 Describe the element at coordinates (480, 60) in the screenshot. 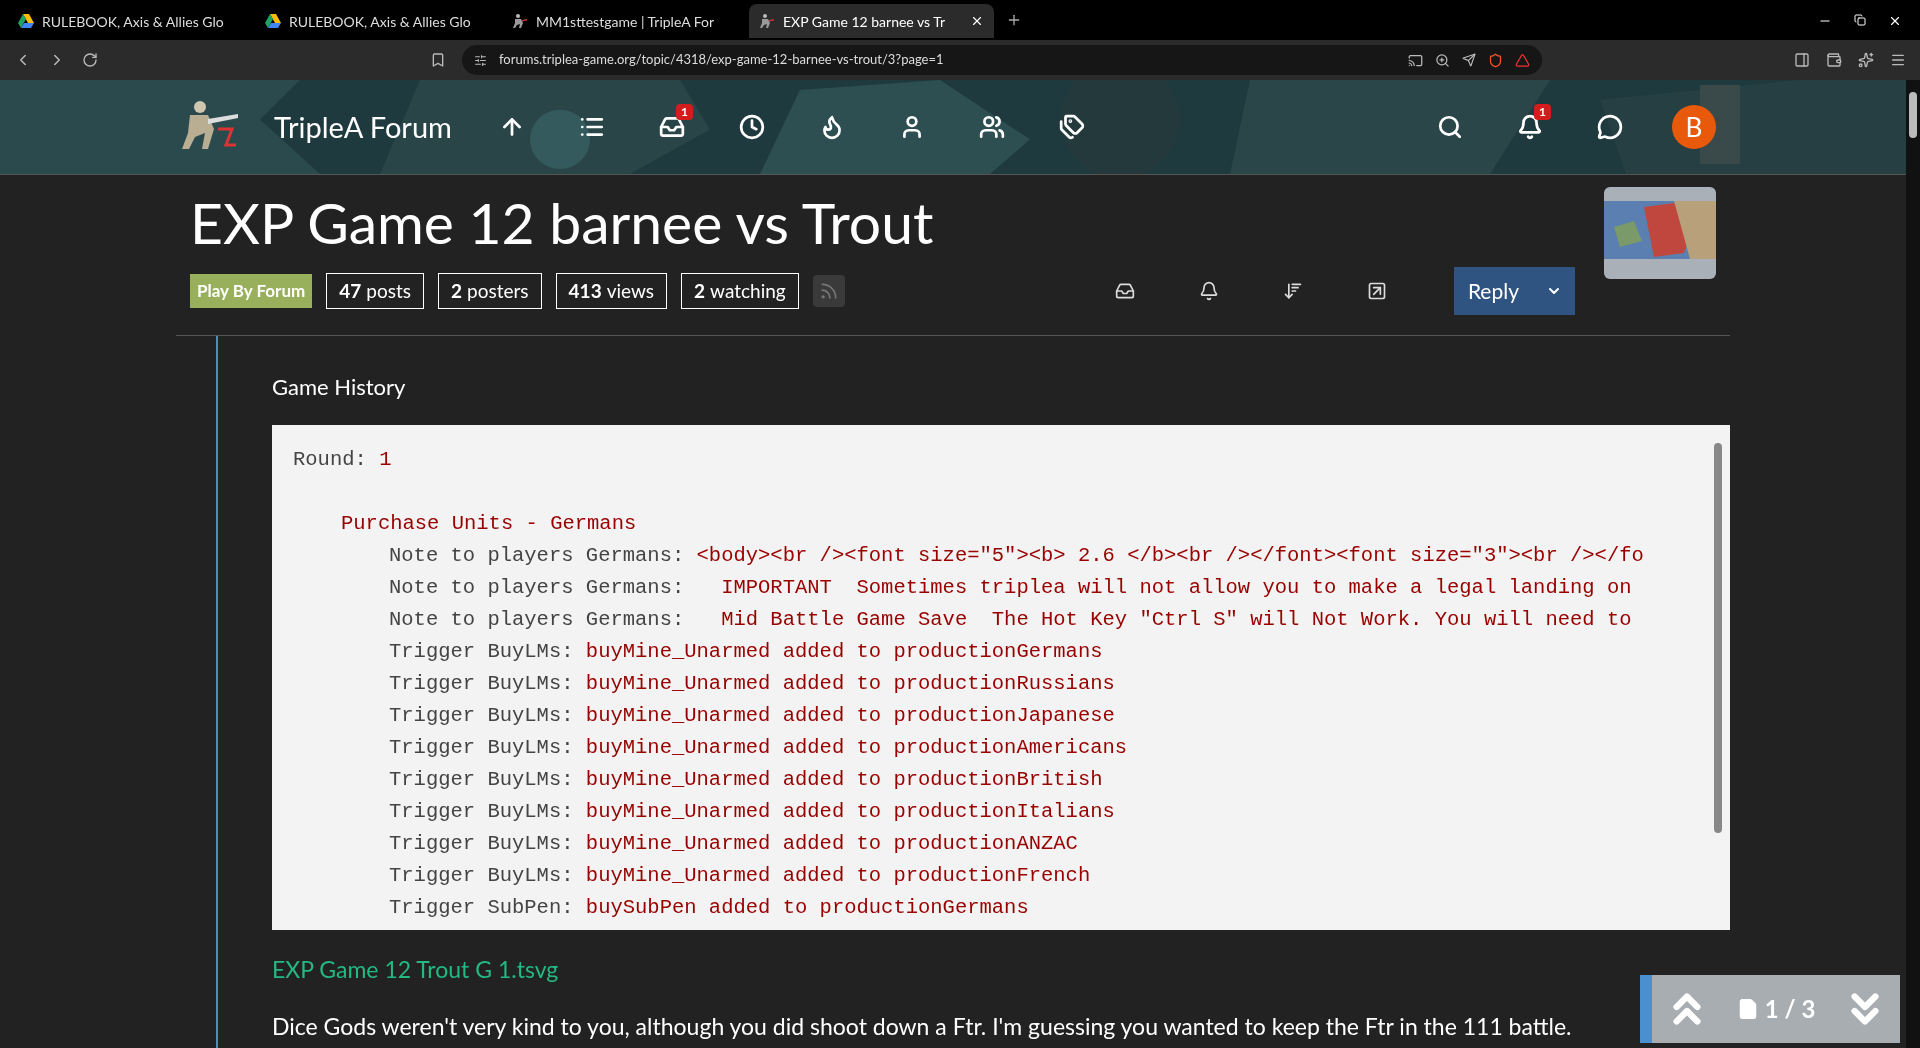

I see `site-settings-icon` at that location.